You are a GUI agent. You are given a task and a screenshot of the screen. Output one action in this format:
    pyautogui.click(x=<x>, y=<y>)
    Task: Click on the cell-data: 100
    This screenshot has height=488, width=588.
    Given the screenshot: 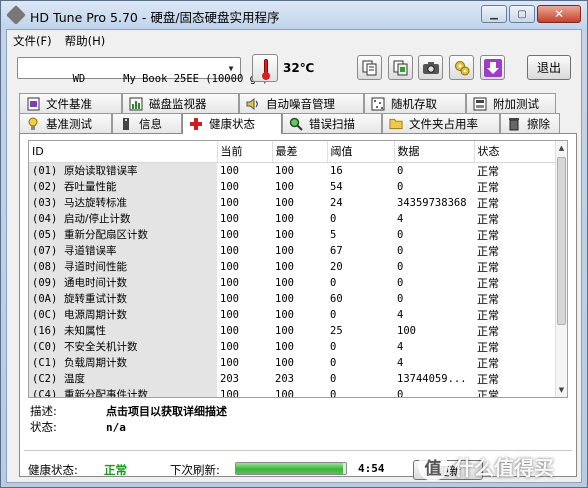 What is the action you would take?
    pyautogui.click(x=406, y=330)
    